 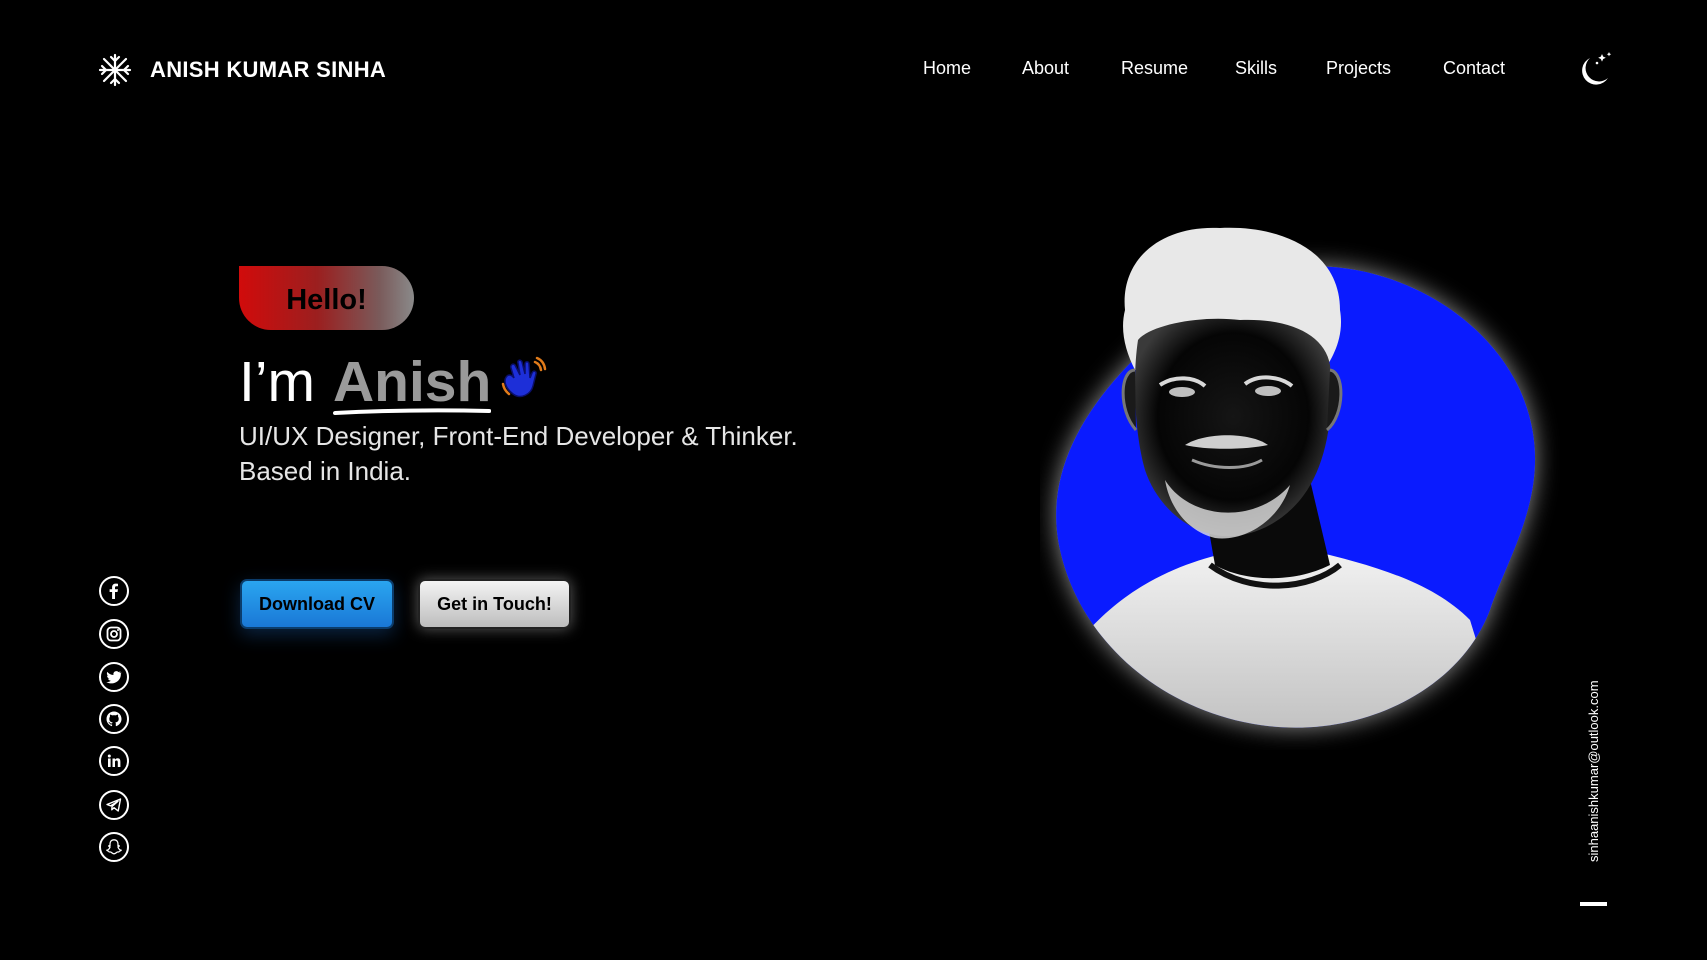 I want to click on intro-text: I’m, so click(x=277, y=382).